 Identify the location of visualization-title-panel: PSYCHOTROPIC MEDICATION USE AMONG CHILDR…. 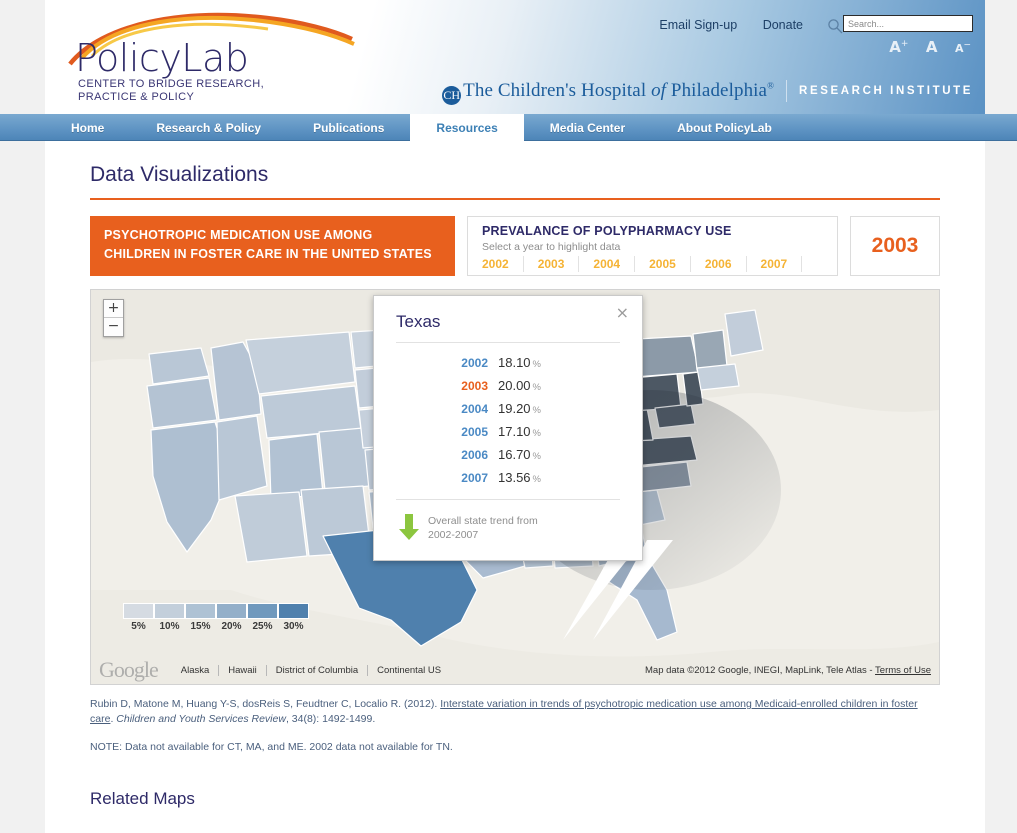
(272, 246).